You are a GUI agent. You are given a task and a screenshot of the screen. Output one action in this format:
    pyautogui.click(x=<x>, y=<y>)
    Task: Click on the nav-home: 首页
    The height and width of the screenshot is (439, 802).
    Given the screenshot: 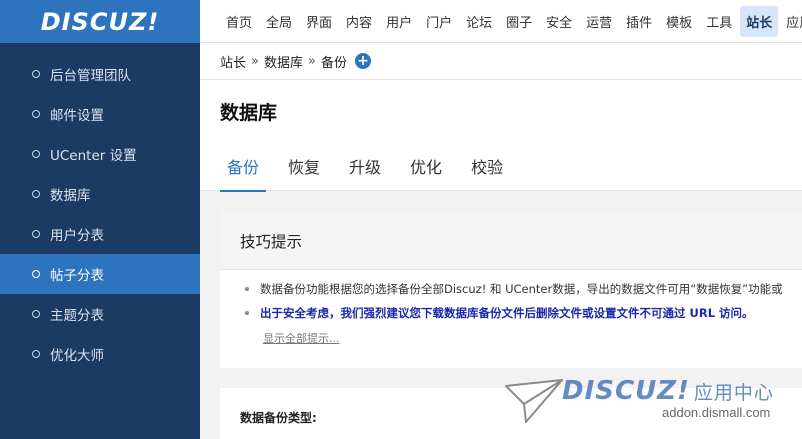 What is the action you would take?
    pyautogui.click(x=239, y=21)
    